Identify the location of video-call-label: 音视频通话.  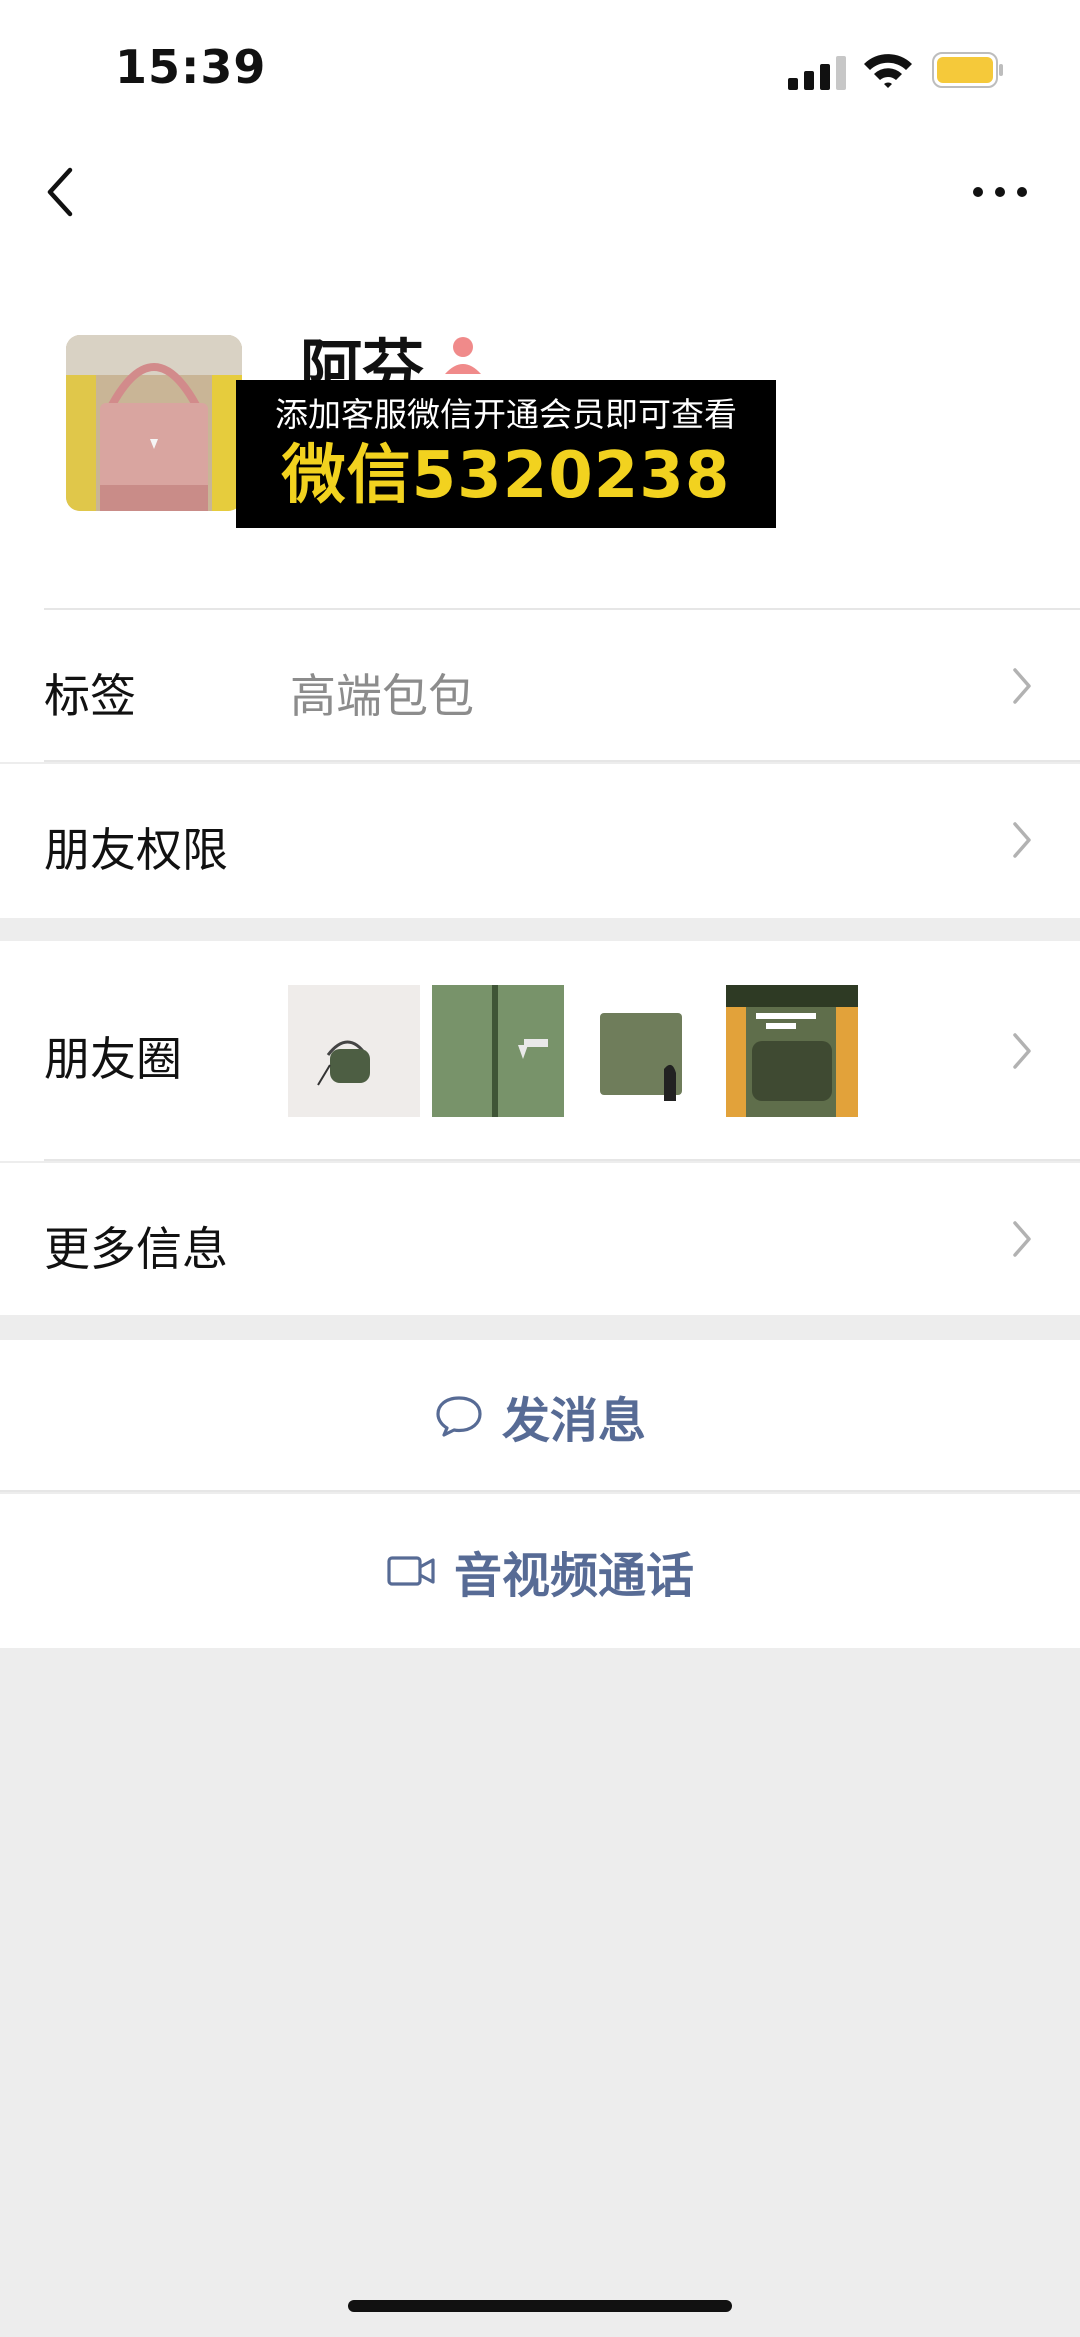
(573, 1576).